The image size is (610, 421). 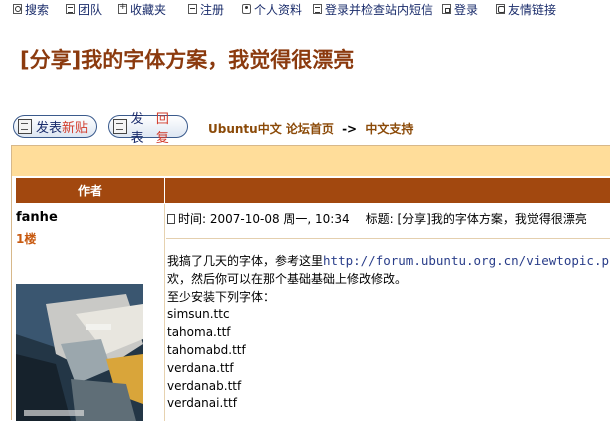 I want to click on nav-profile: 个人资料, so click(x=272, y=9).